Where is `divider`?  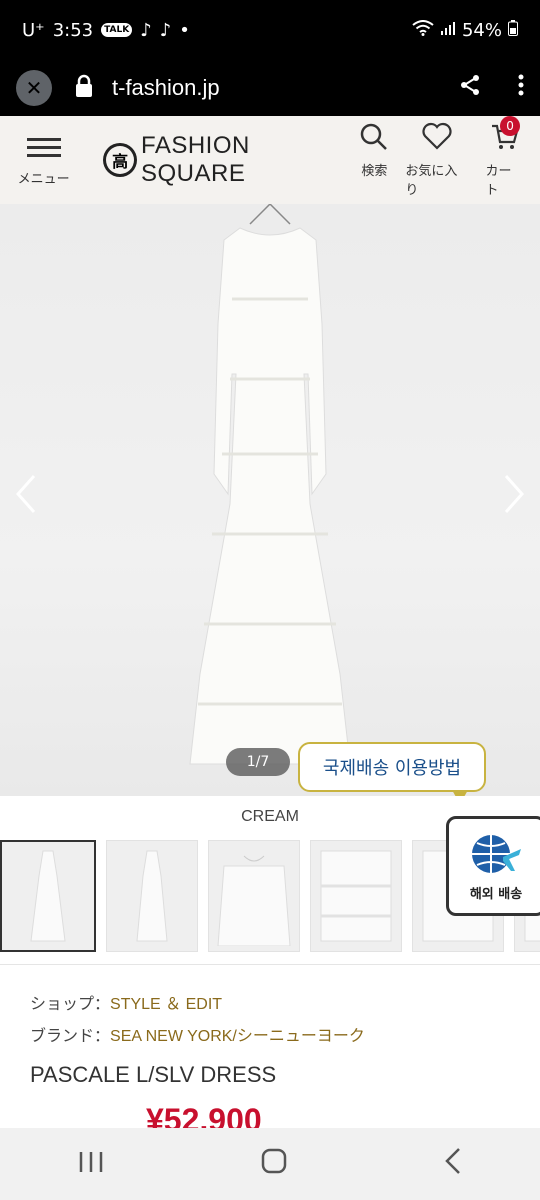 divider is located at coordinates (270, 964).